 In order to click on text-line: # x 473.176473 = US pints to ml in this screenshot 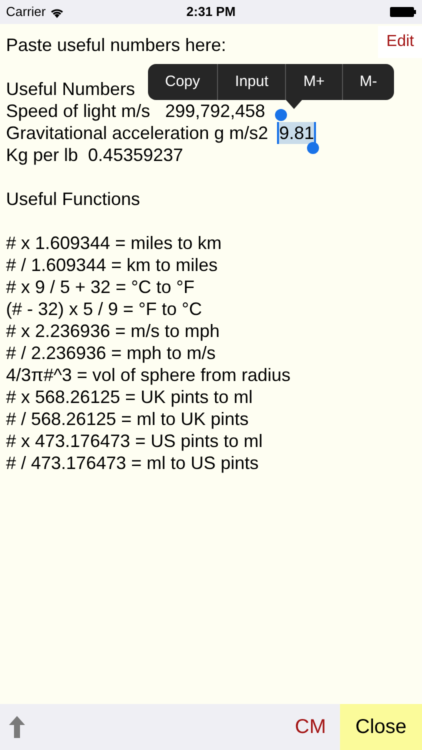, I will do `click(134, 441)`.